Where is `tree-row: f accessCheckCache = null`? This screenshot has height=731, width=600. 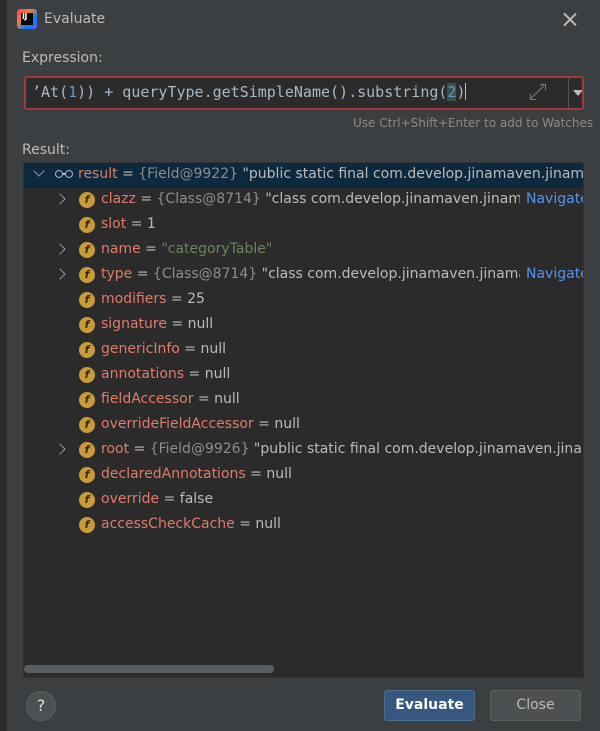 tree-row: f accessCheckCache = null is located at coordinates (303, 525).